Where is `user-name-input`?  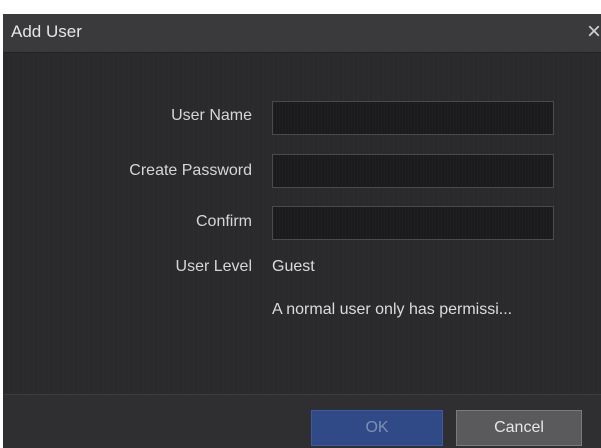 user-name-input is located at coordinates (413, 118).